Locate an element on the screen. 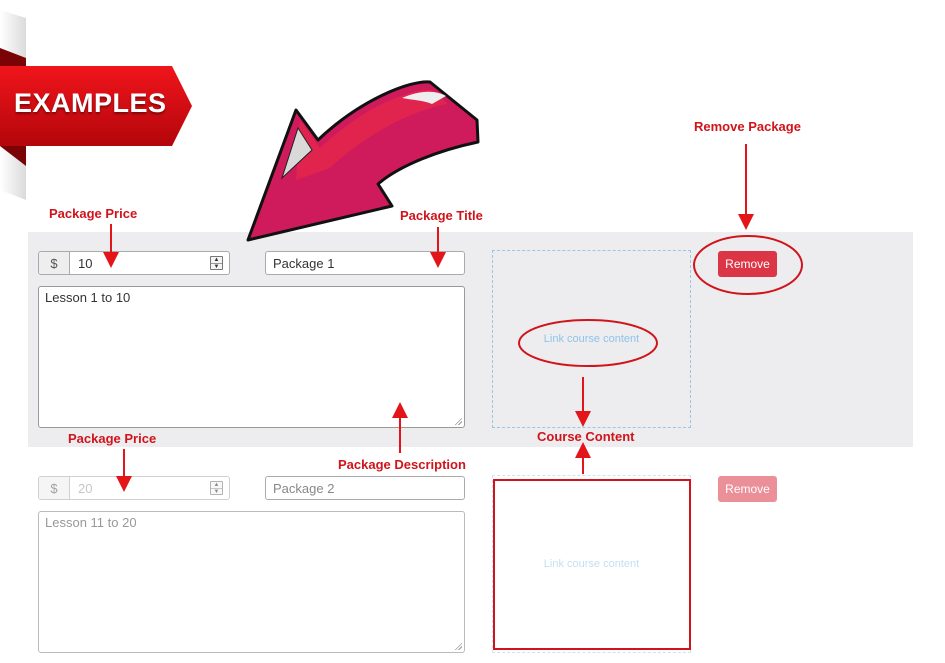 The image size is (945, 663). package-2-link-course-content: Link course content is located at coordinates (591, 564).